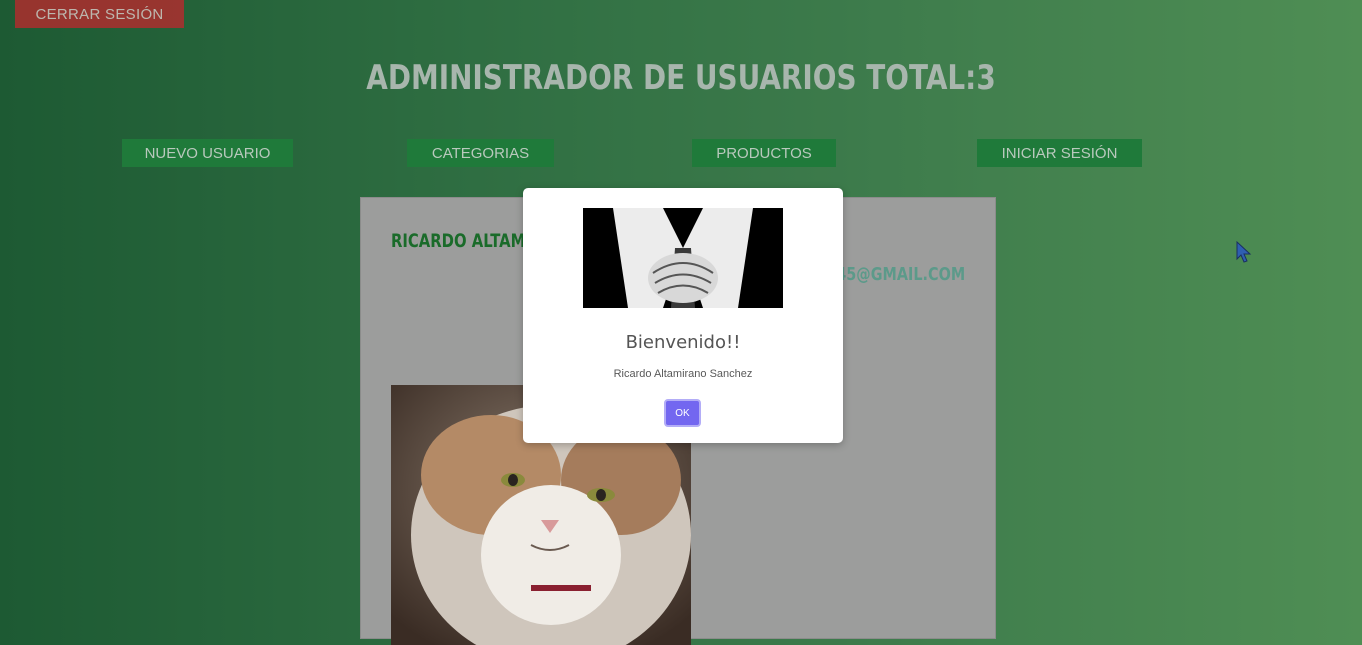 The image size is (1362, 645). What do you see at coordinates (683, 342) in the screenshot?
I see `modal-title: Bienvenido!!` at bounding box center [683, 342].